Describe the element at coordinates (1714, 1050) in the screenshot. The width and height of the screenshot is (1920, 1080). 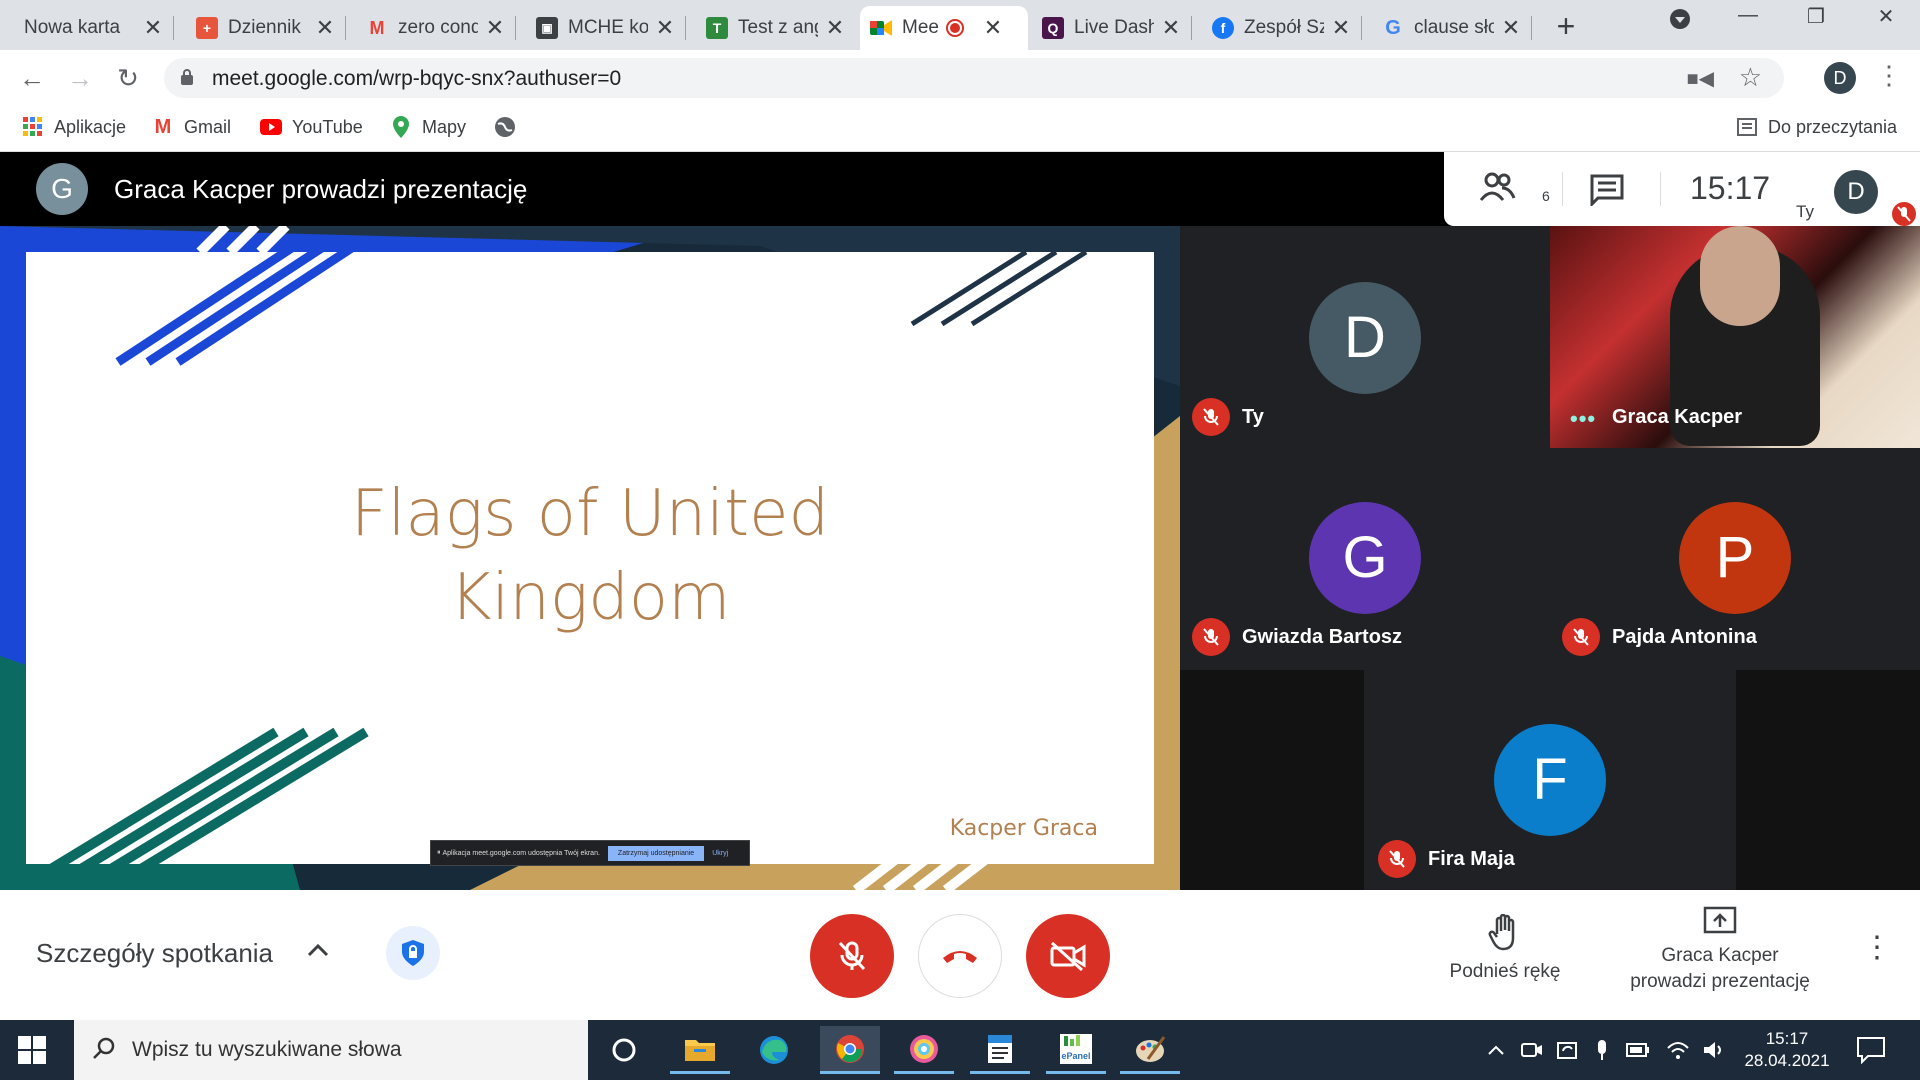
I see `volume-icon` at that location.